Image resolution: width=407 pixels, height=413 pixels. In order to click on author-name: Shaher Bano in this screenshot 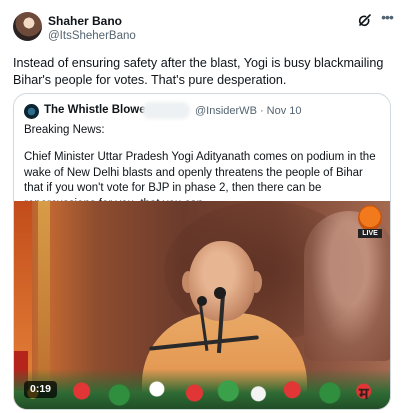, I will do `click(85, 21)`.